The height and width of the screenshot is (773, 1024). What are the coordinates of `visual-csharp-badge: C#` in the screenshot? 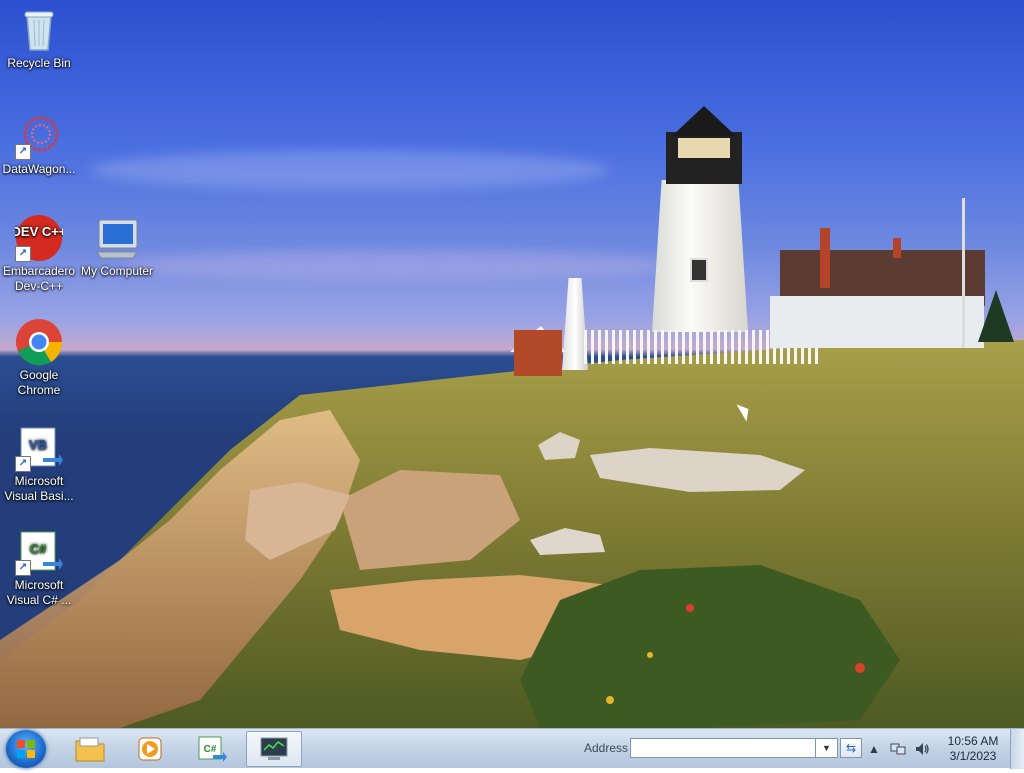 It's located at (38, 548).